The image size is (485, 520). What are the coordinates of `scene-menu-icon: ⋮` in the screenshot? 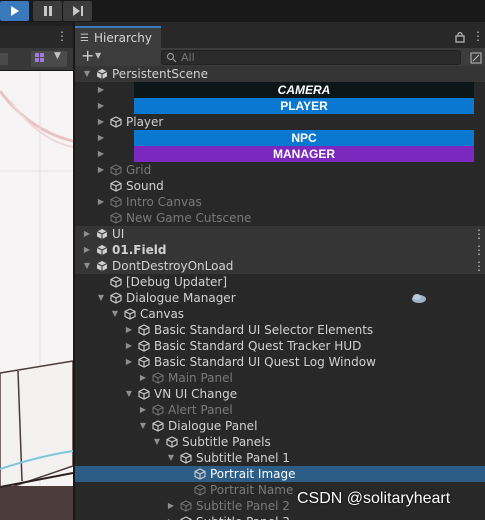 It's located at (62, 36).